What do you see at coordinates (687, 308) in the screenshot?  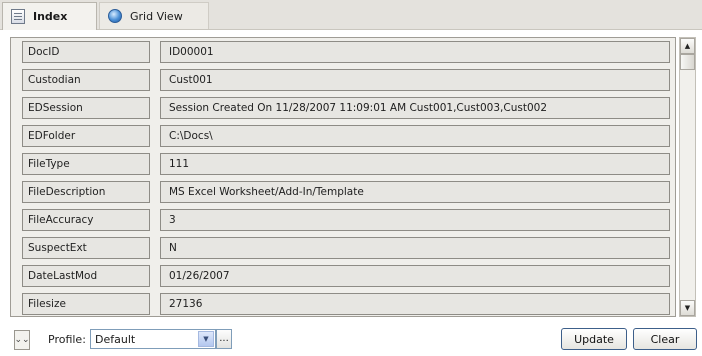 I see `scroll-down-arrow-icon: ▼` at bounding box center [687, 308].